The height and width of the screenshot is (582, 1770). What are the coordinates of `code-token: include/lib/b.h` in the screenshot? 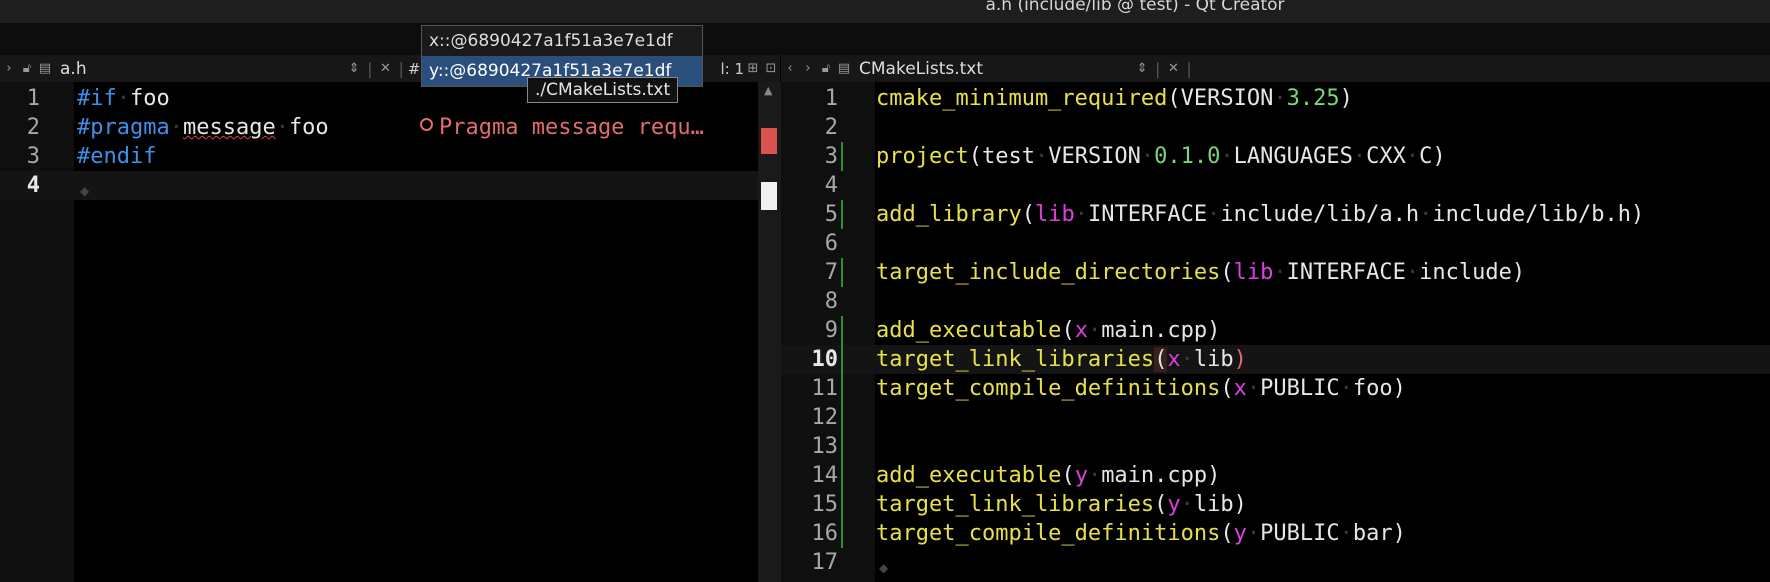 It's located at (1532, 214).